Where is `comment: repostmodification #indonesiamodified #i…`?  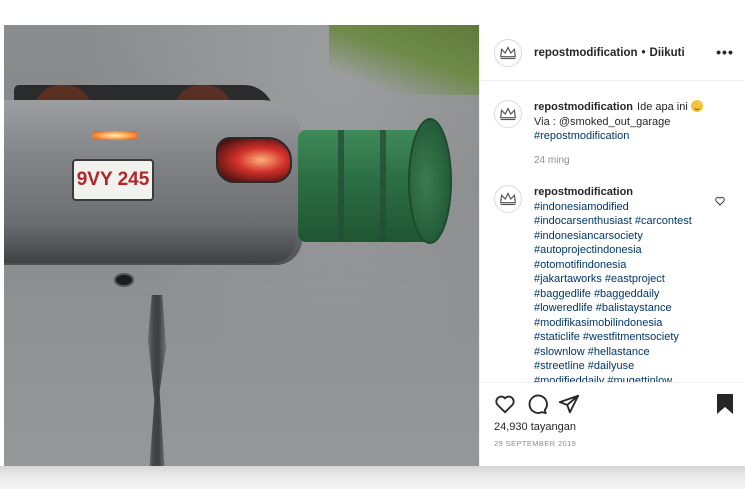
comment: repostmodification #indonesiamodified #i… is located at coordinates (614, 283).